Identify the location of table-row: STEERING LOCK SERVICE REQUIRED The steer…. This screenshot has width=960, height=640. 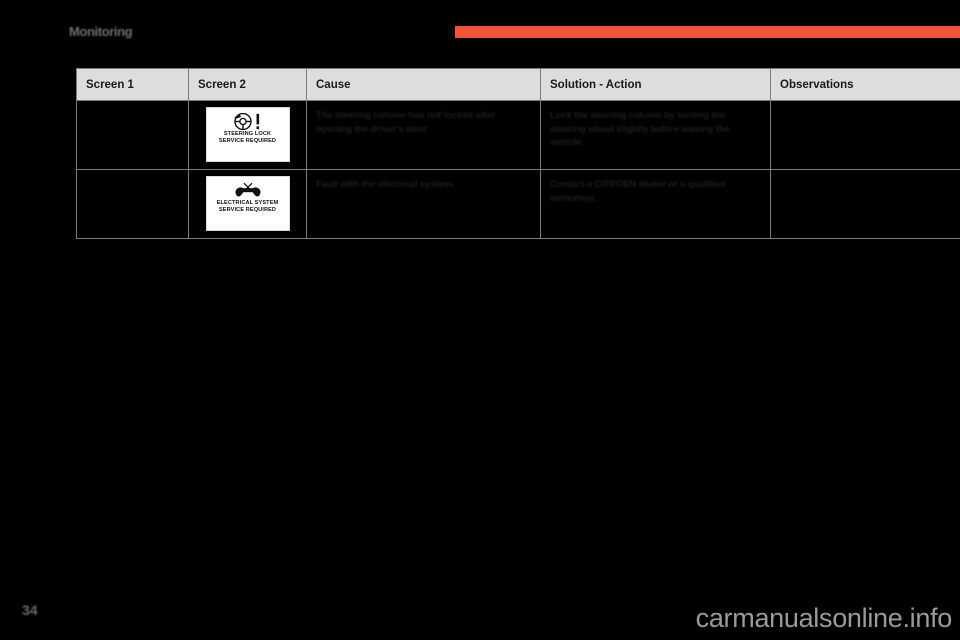
(518, 135).